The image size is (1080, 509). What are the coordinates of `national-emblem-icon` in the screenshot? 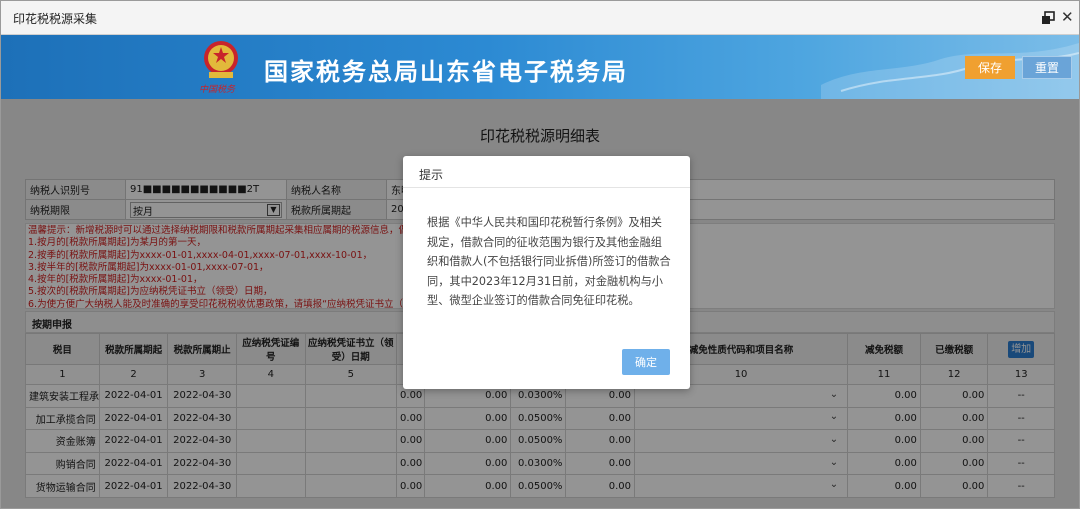 It's located at (221, 59).